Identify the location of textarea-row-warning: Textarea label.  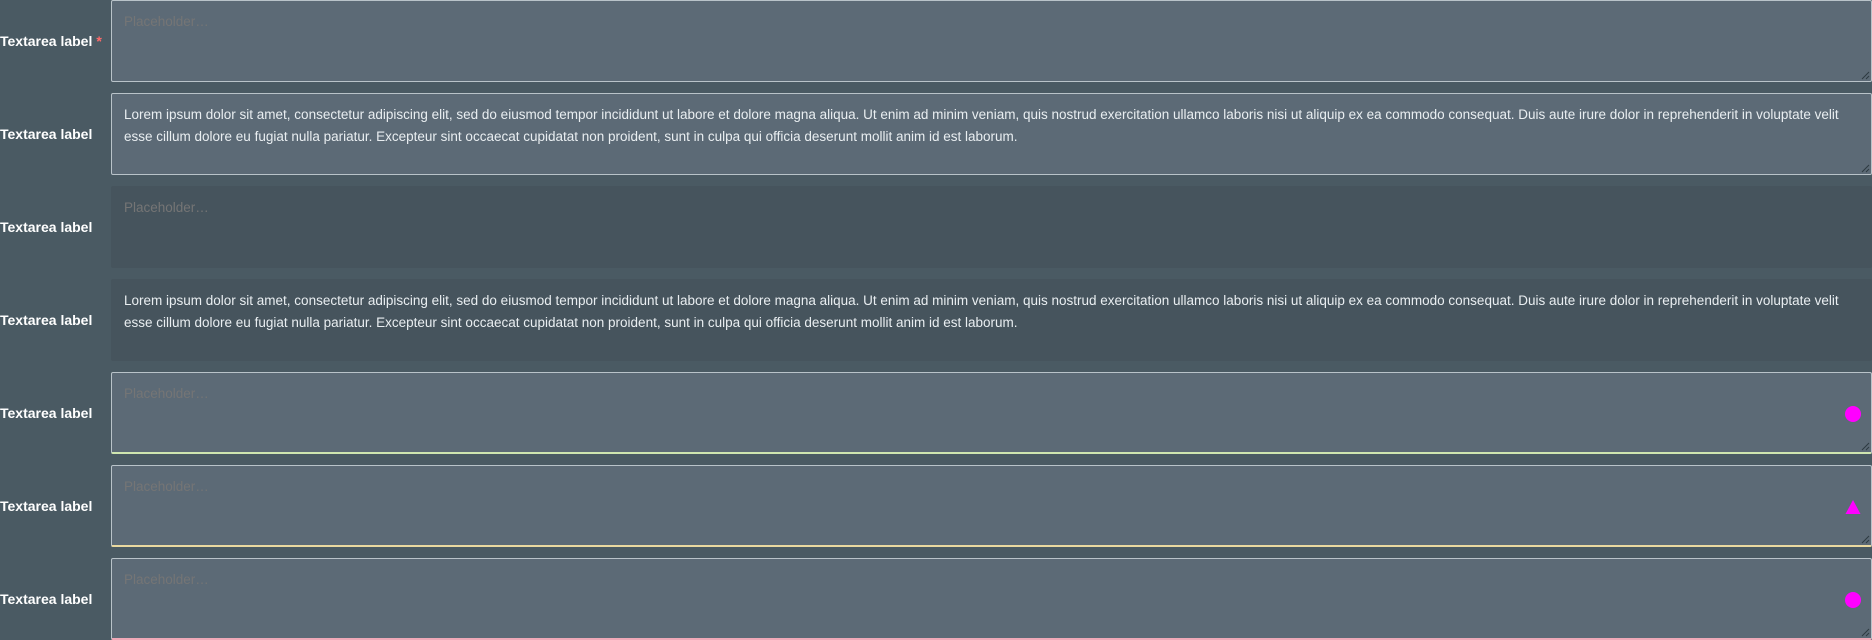
(936, 506).